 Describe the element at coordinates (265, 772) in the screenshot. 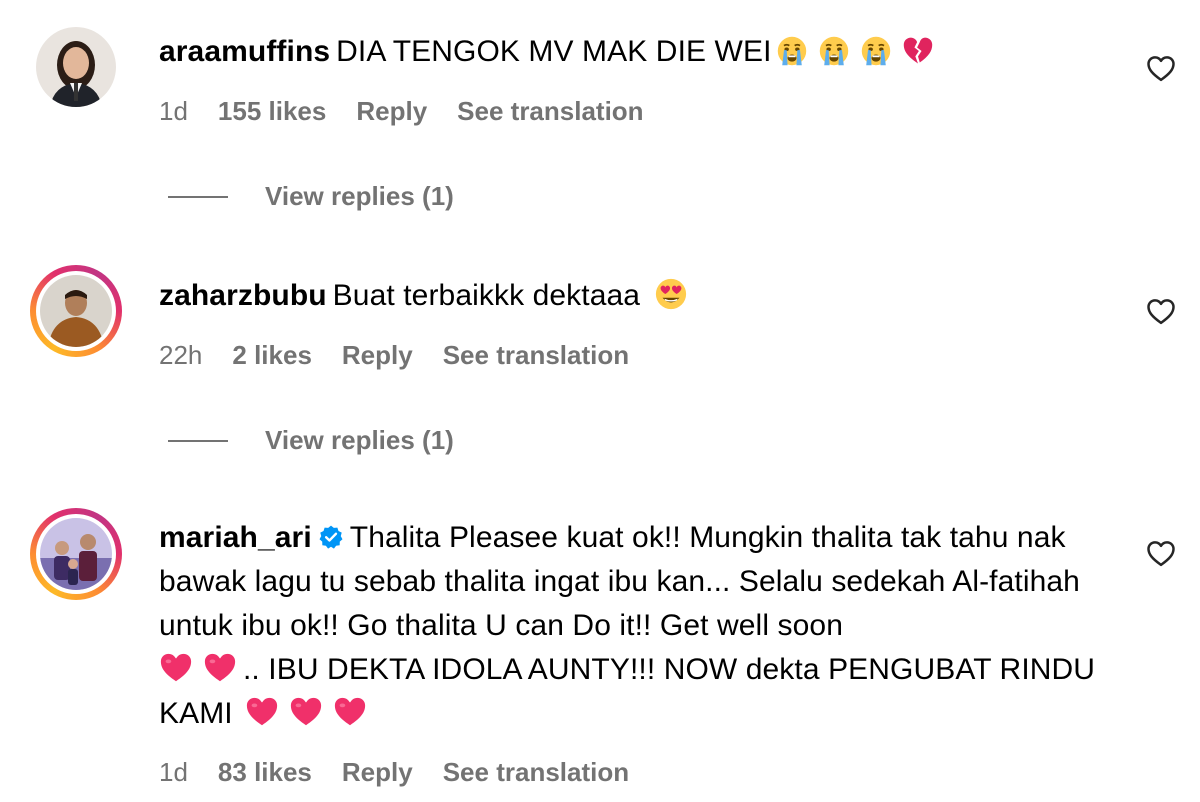

I see `likes-count: 83 likes` at that location.